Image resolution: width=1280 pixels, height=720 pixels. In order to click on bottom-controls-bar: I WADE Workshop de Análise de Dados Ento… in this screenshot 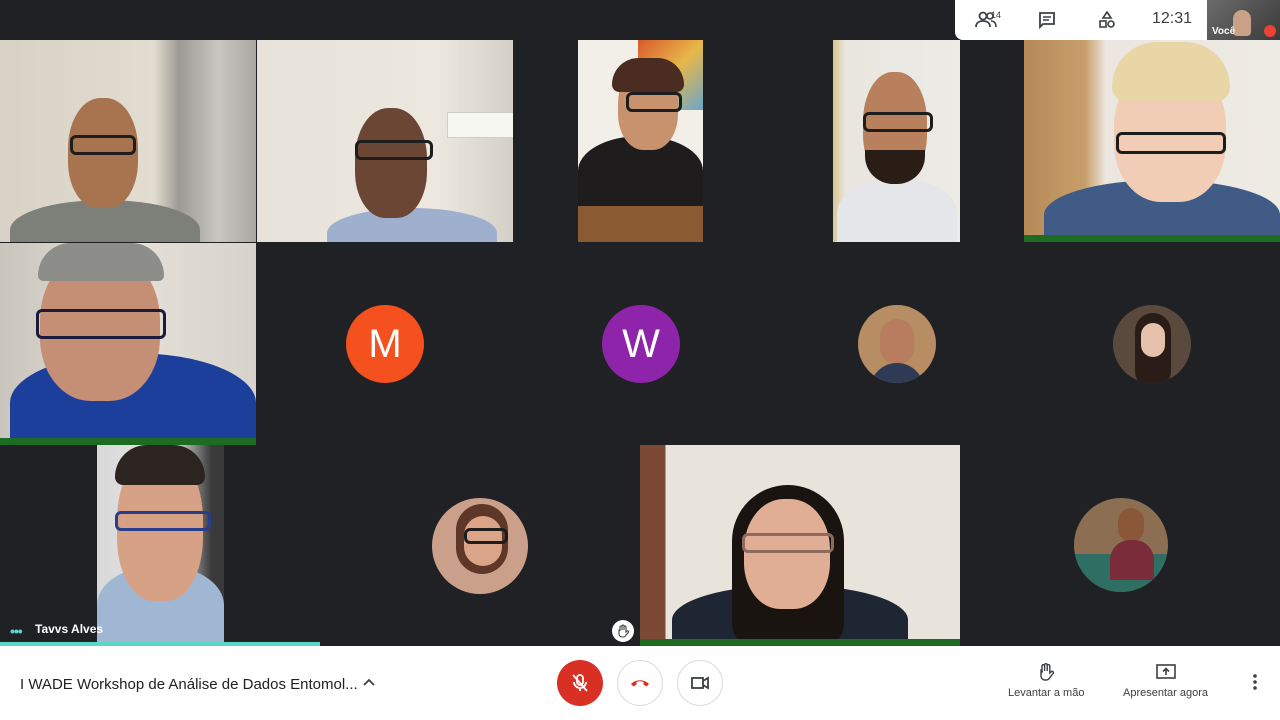, I will do `click(640, 683)`.